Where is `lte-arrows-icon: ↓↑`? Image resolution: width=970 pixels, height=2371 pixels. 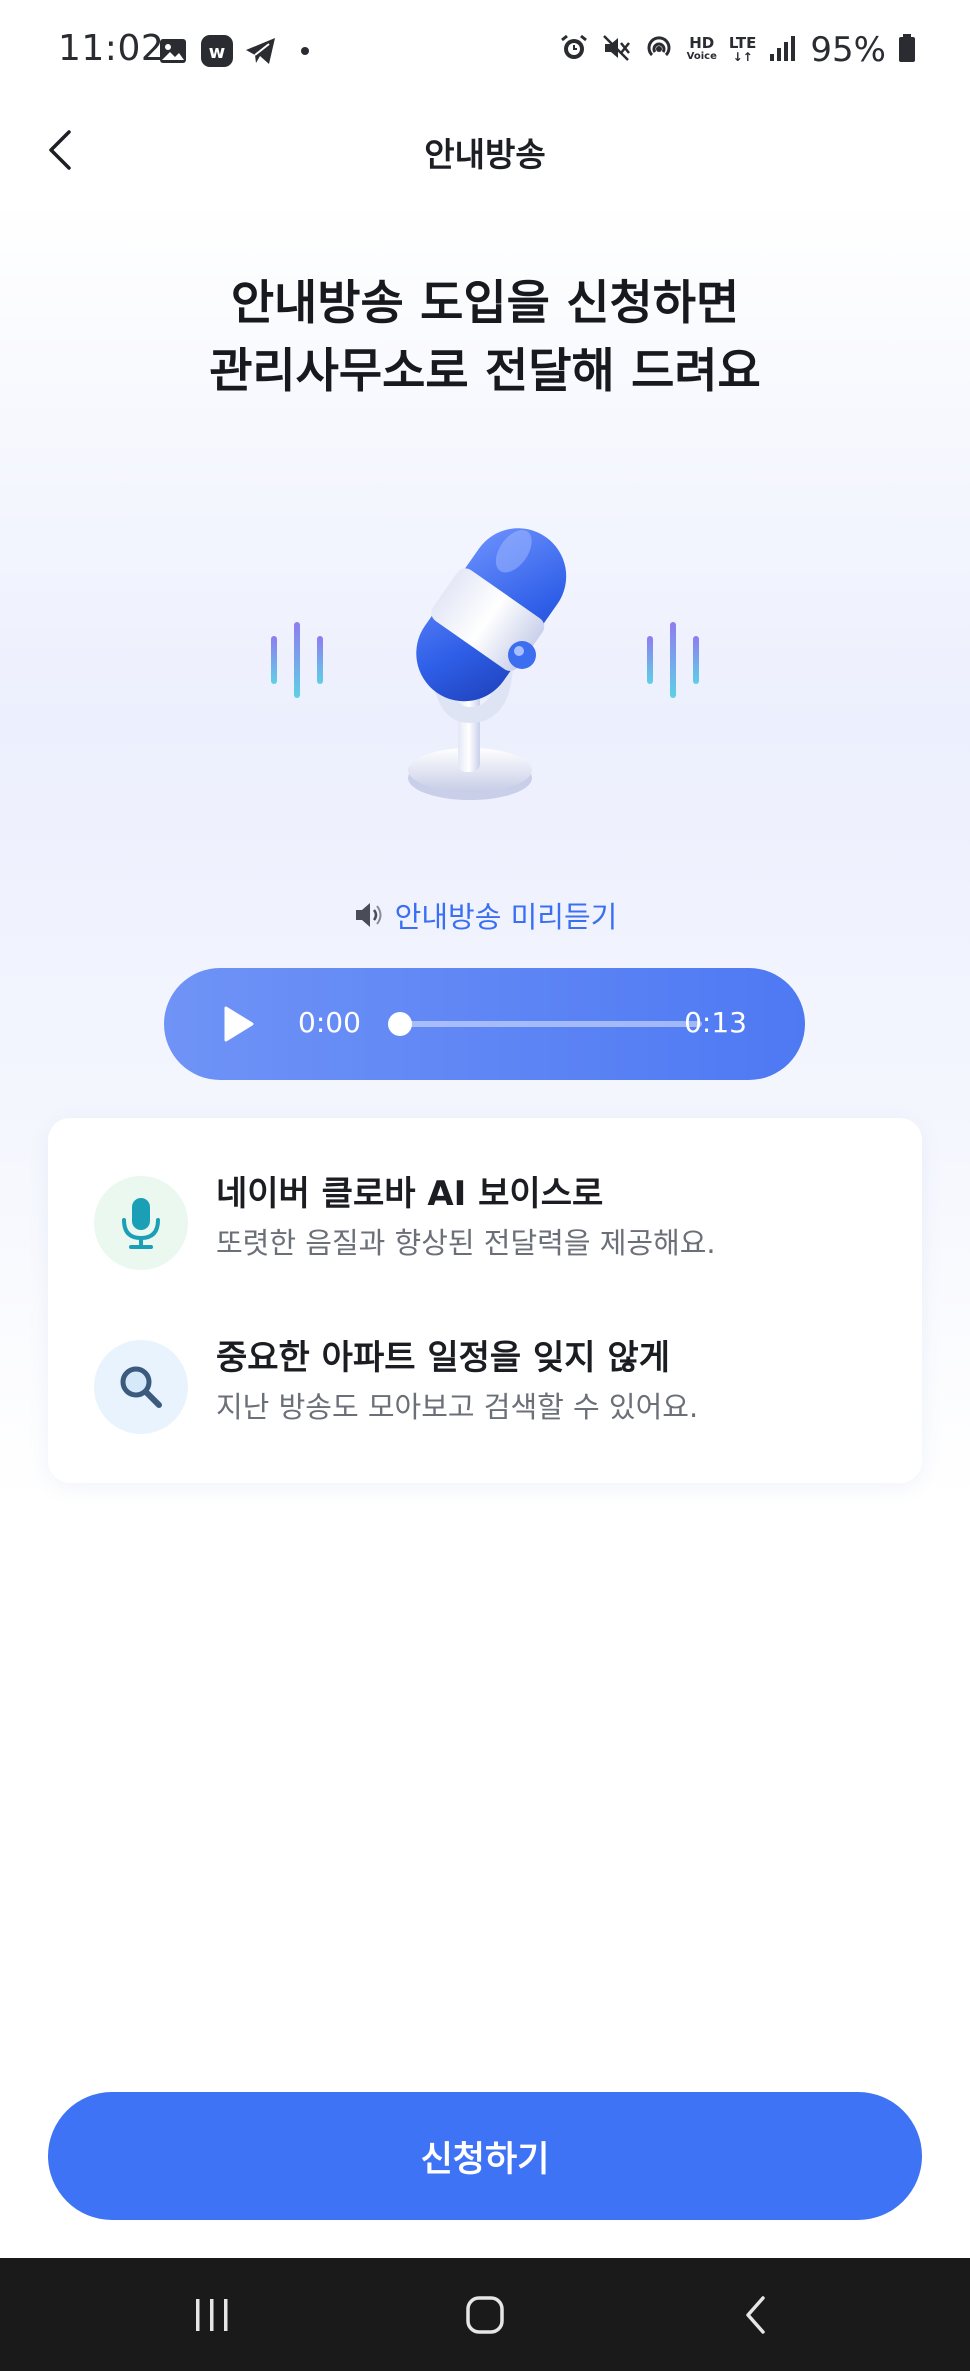
lte-arrows-icon: ↓↑ is located at coordinates (742, 57).